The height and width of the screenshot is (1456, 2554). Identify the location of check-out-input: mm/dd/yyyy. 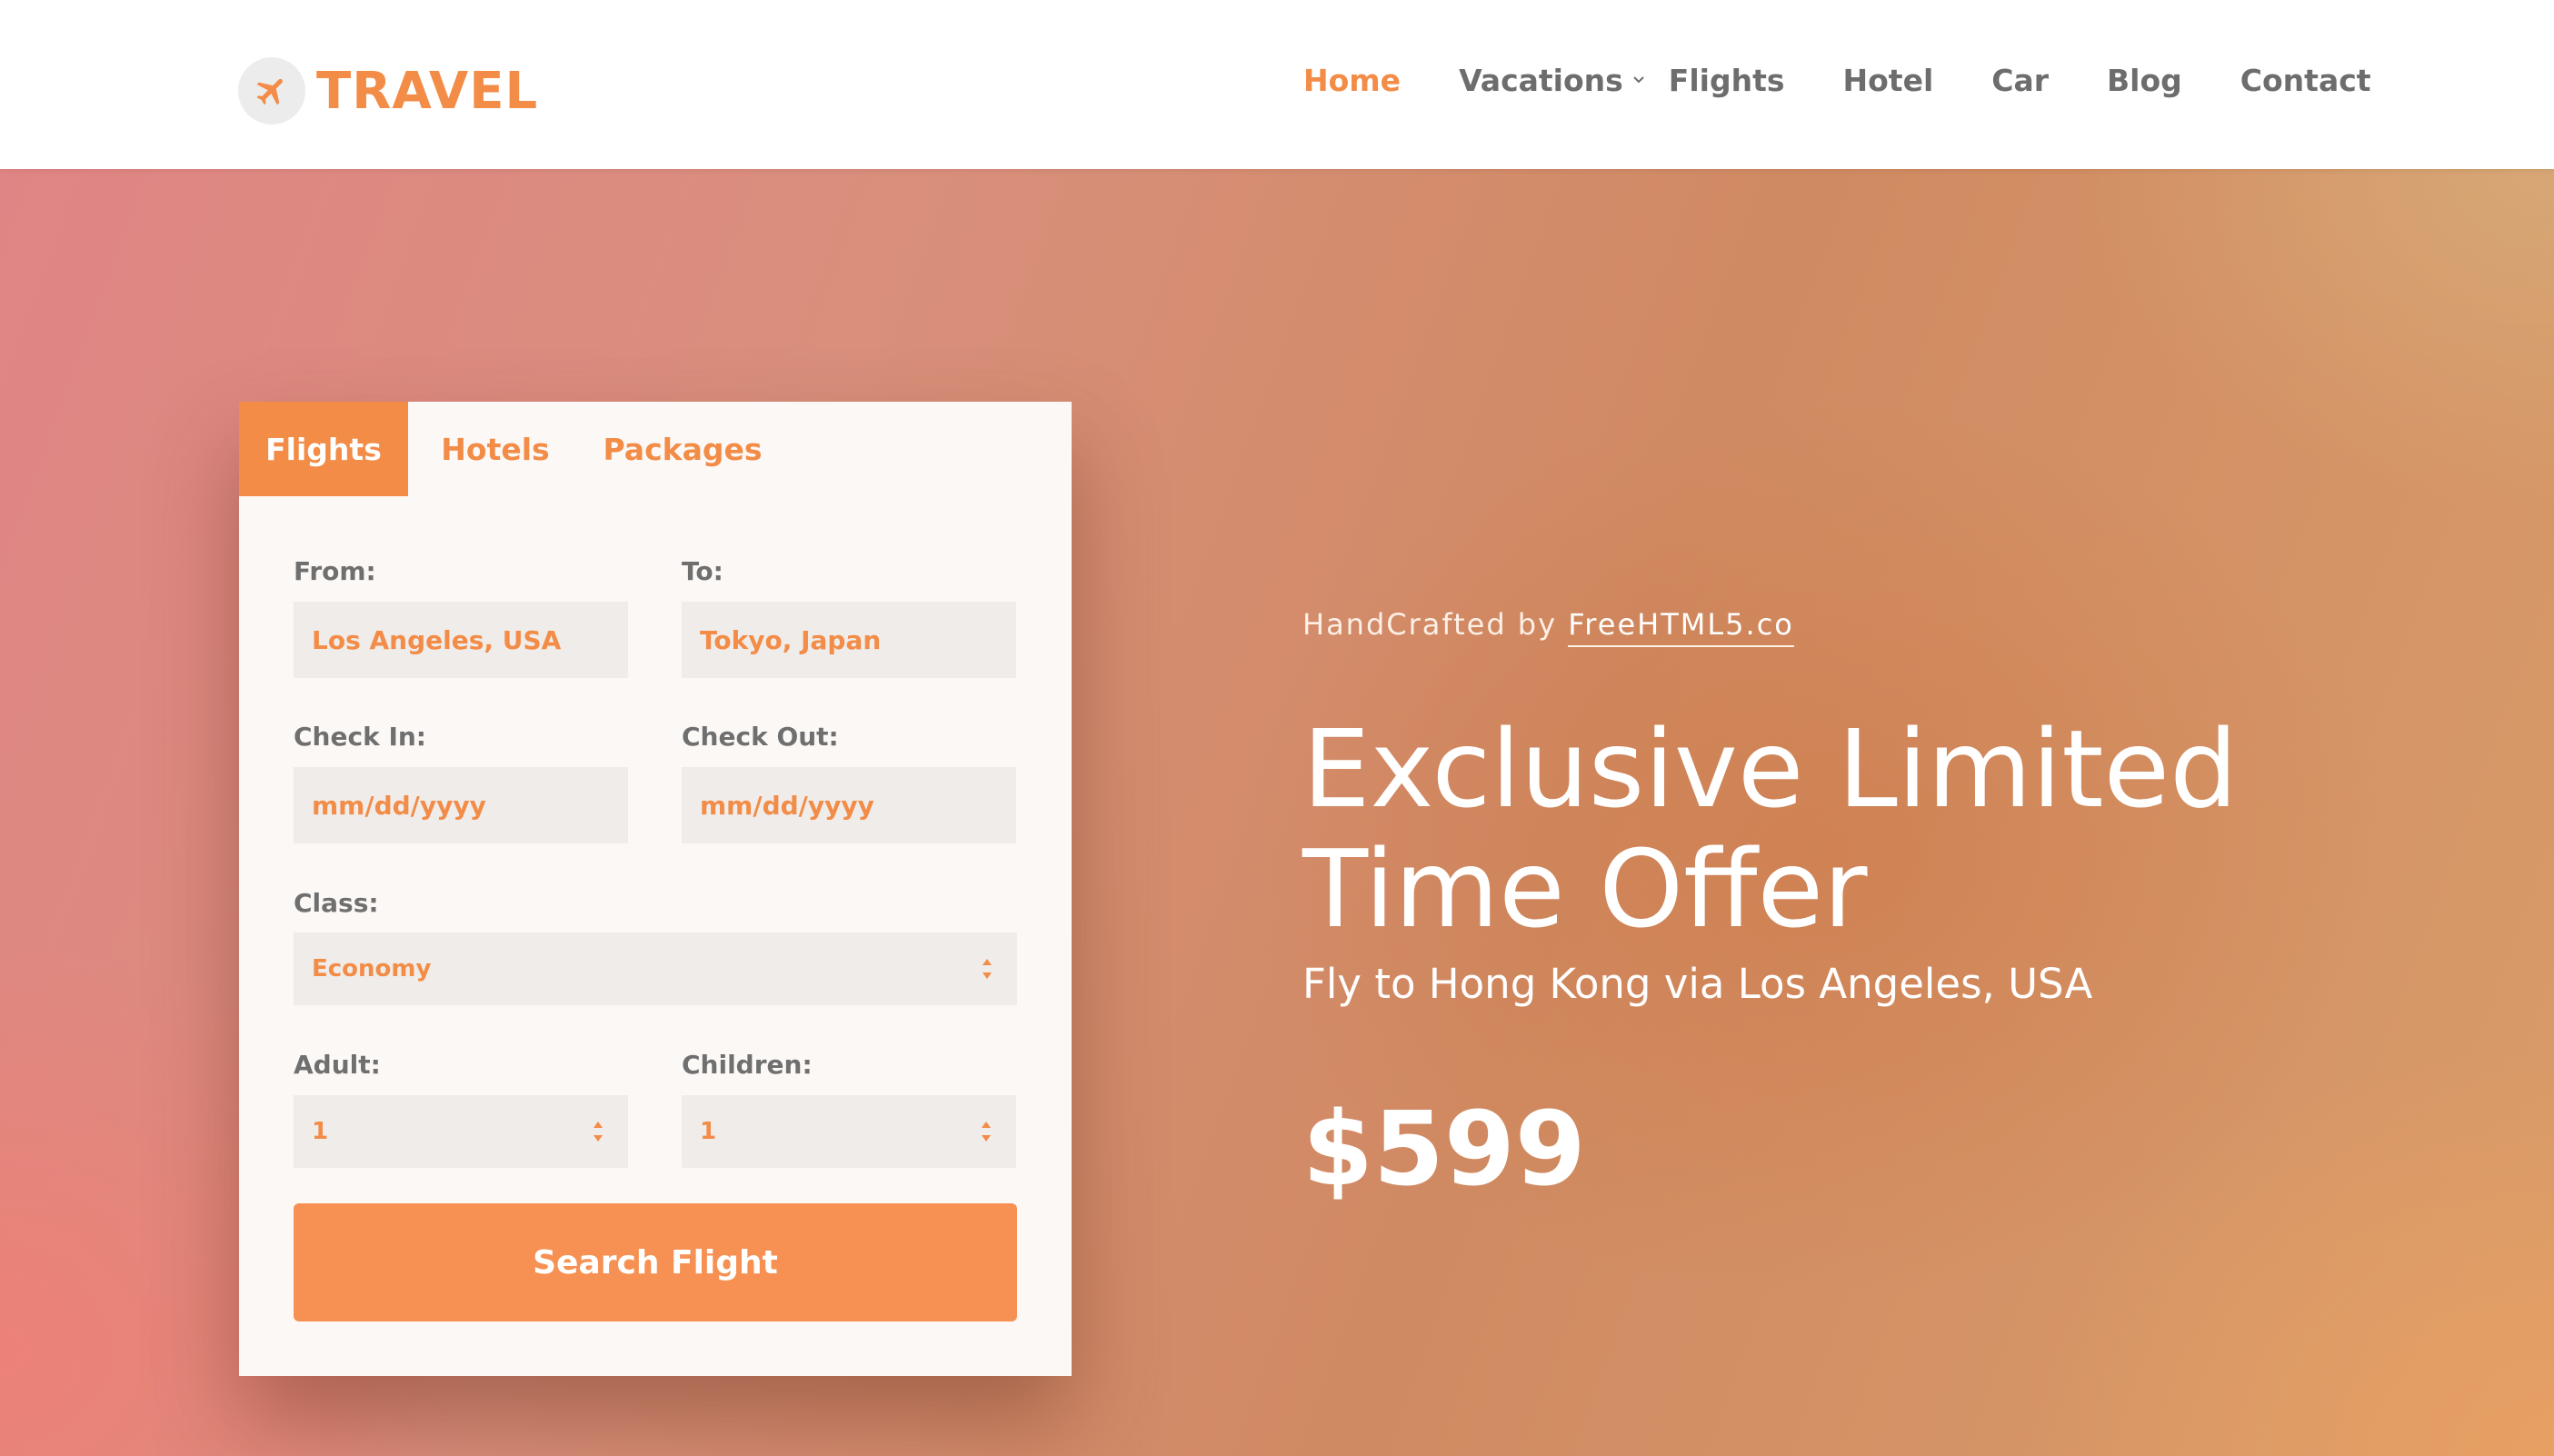
(849, 805).